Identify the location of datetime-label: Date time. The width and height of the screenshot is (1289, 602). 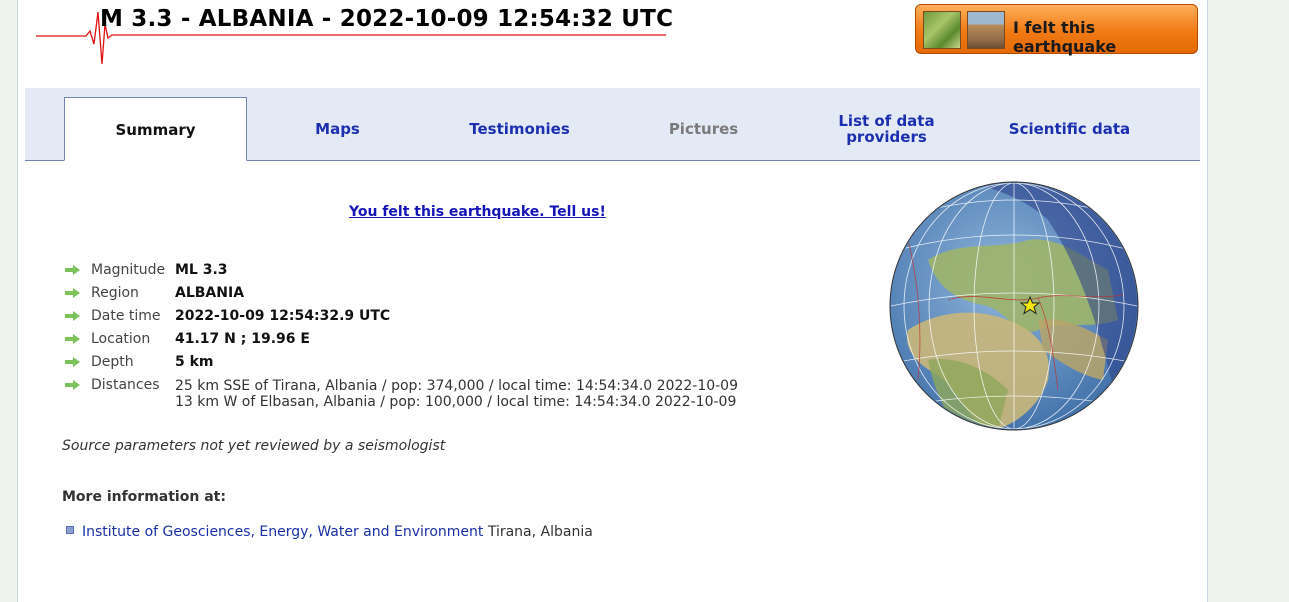
(126, 316).